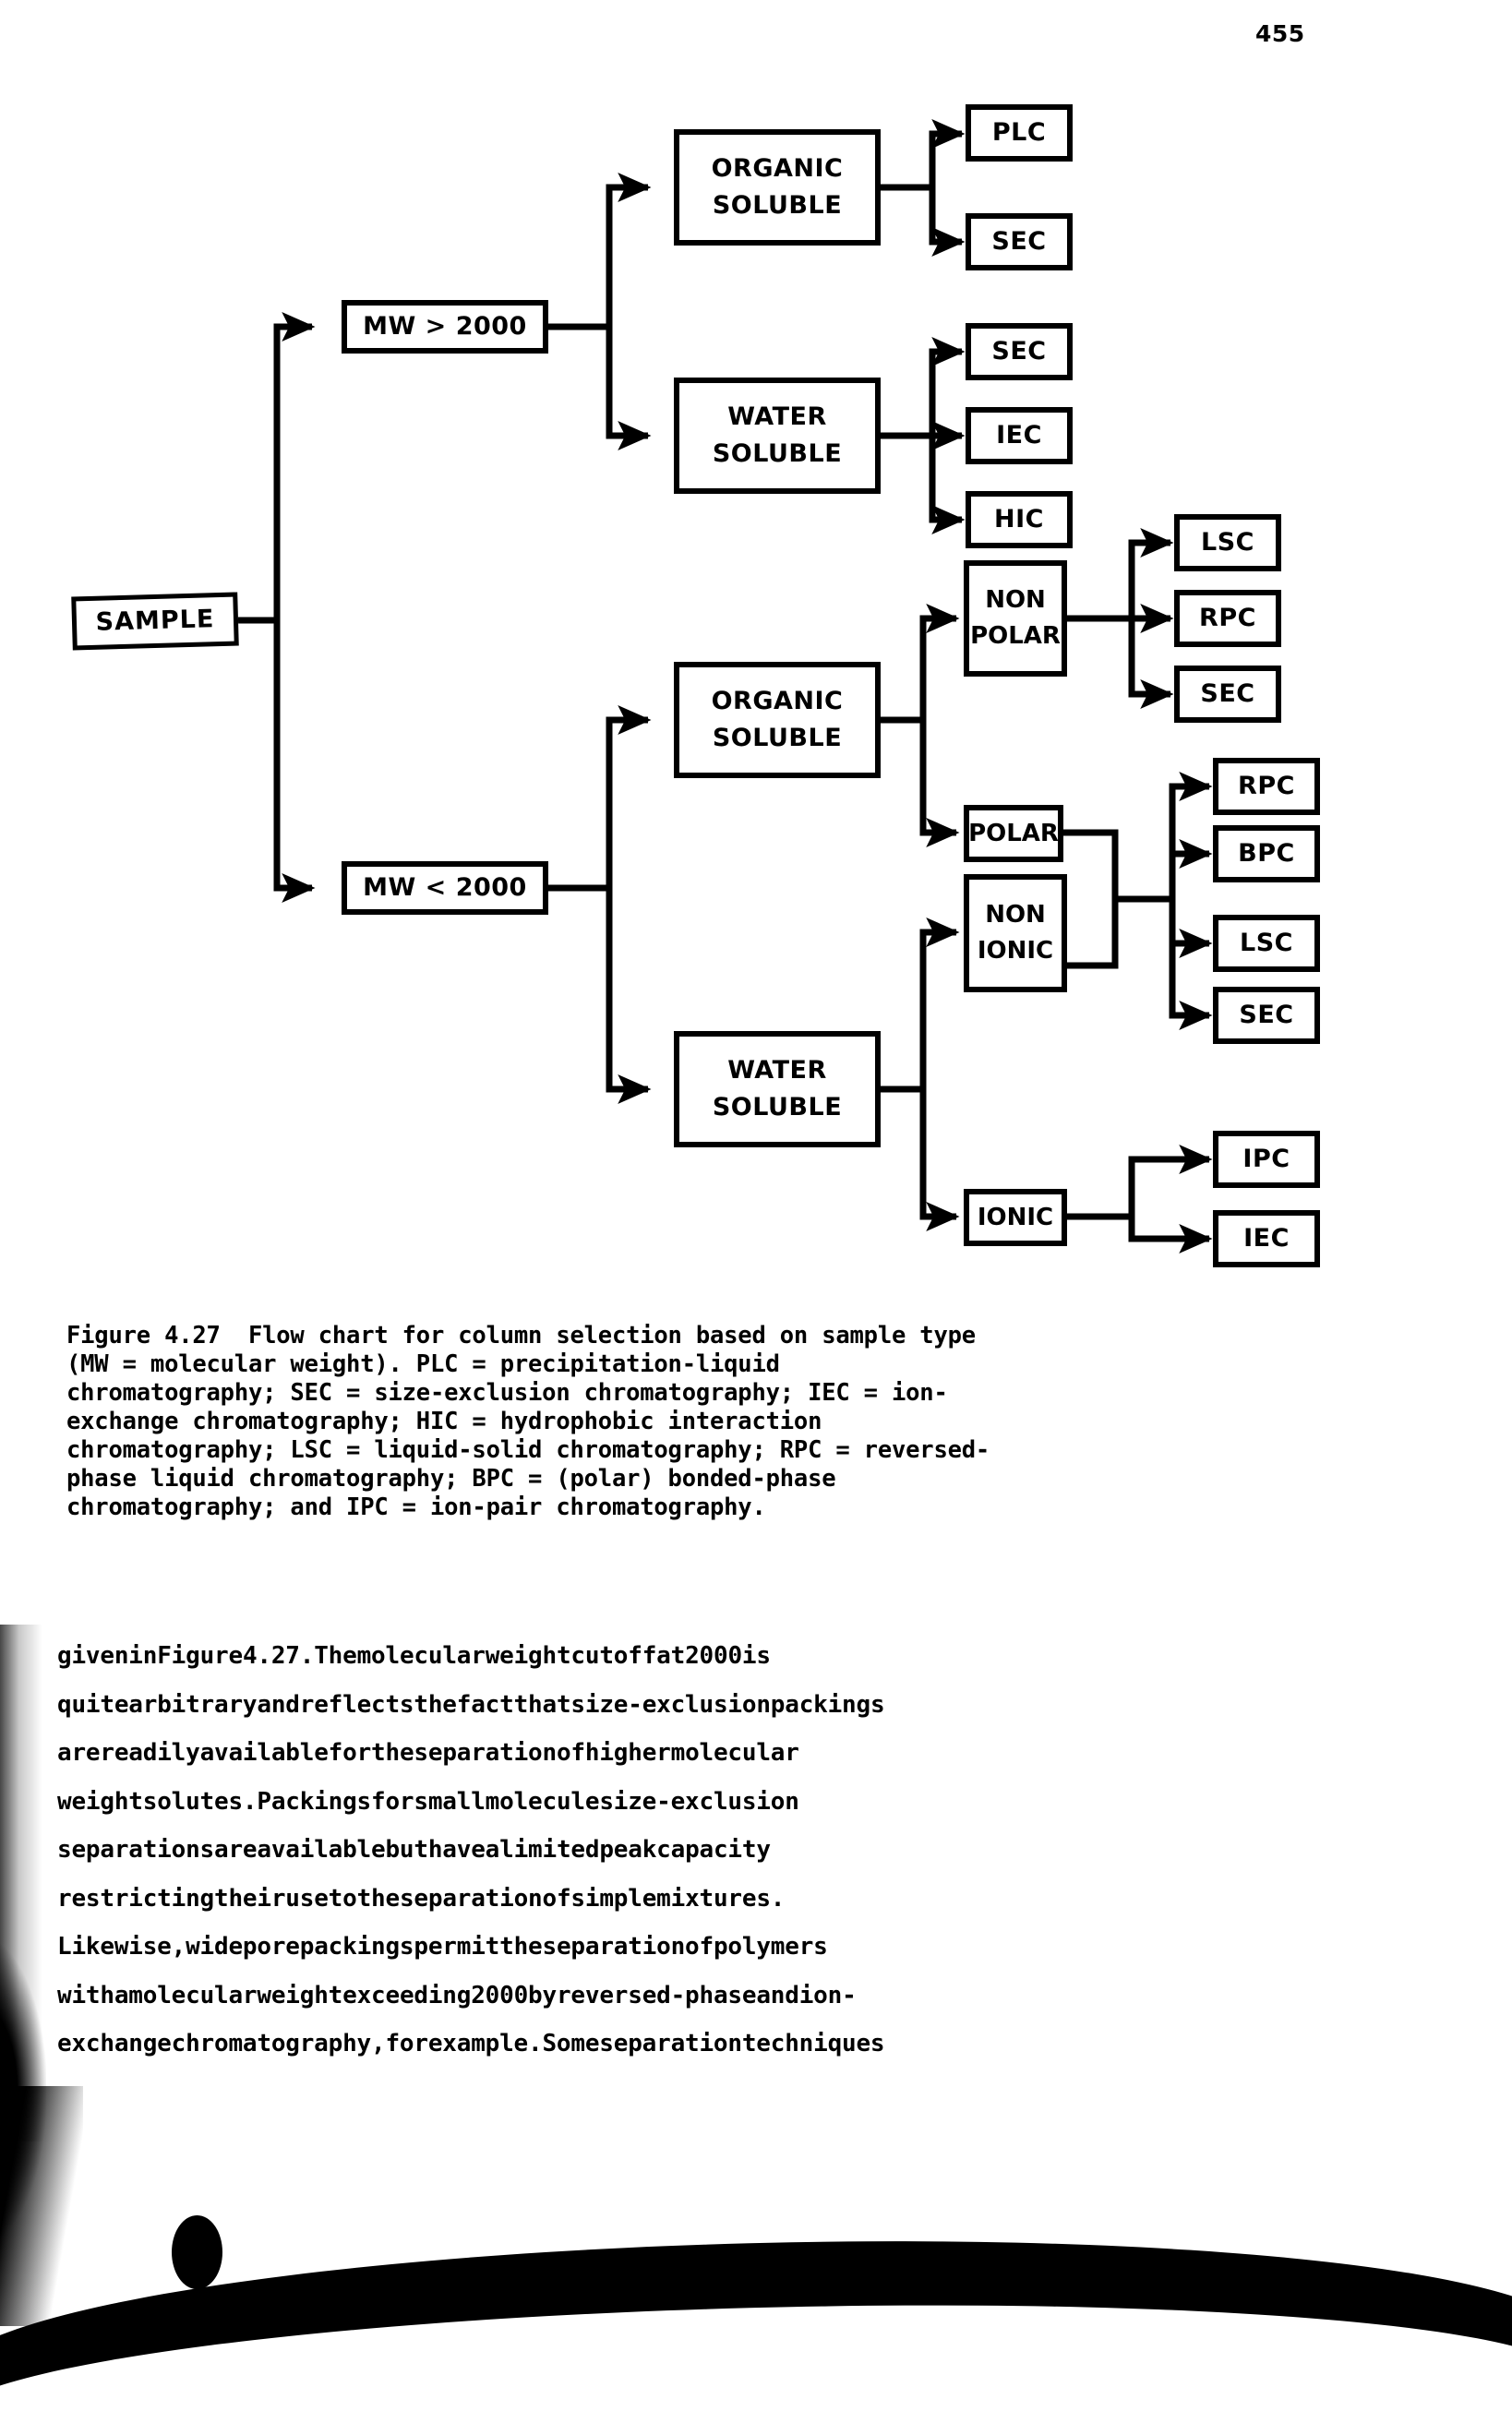 The image size is (1512, 2435). Describe the element at coordinates (777, 168) in the screenshot. I see `node-organic-soluble-high-mw-line1: ORGANIC` at that location.